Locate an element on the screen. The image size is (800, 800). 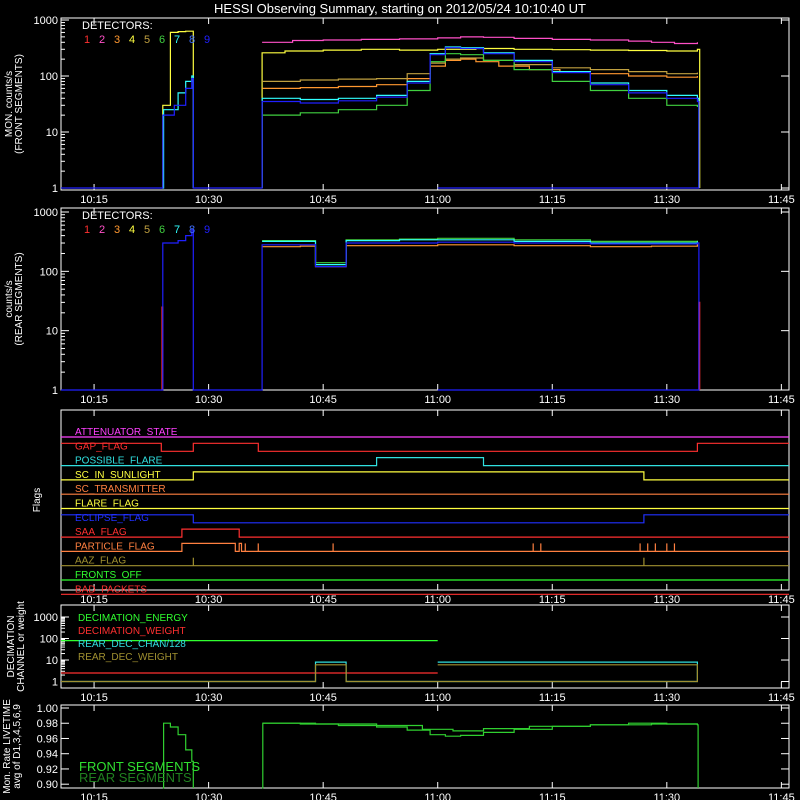
flag-label-particle-flag: PARTICLE_FLAG is located at coordinates (115, 546).